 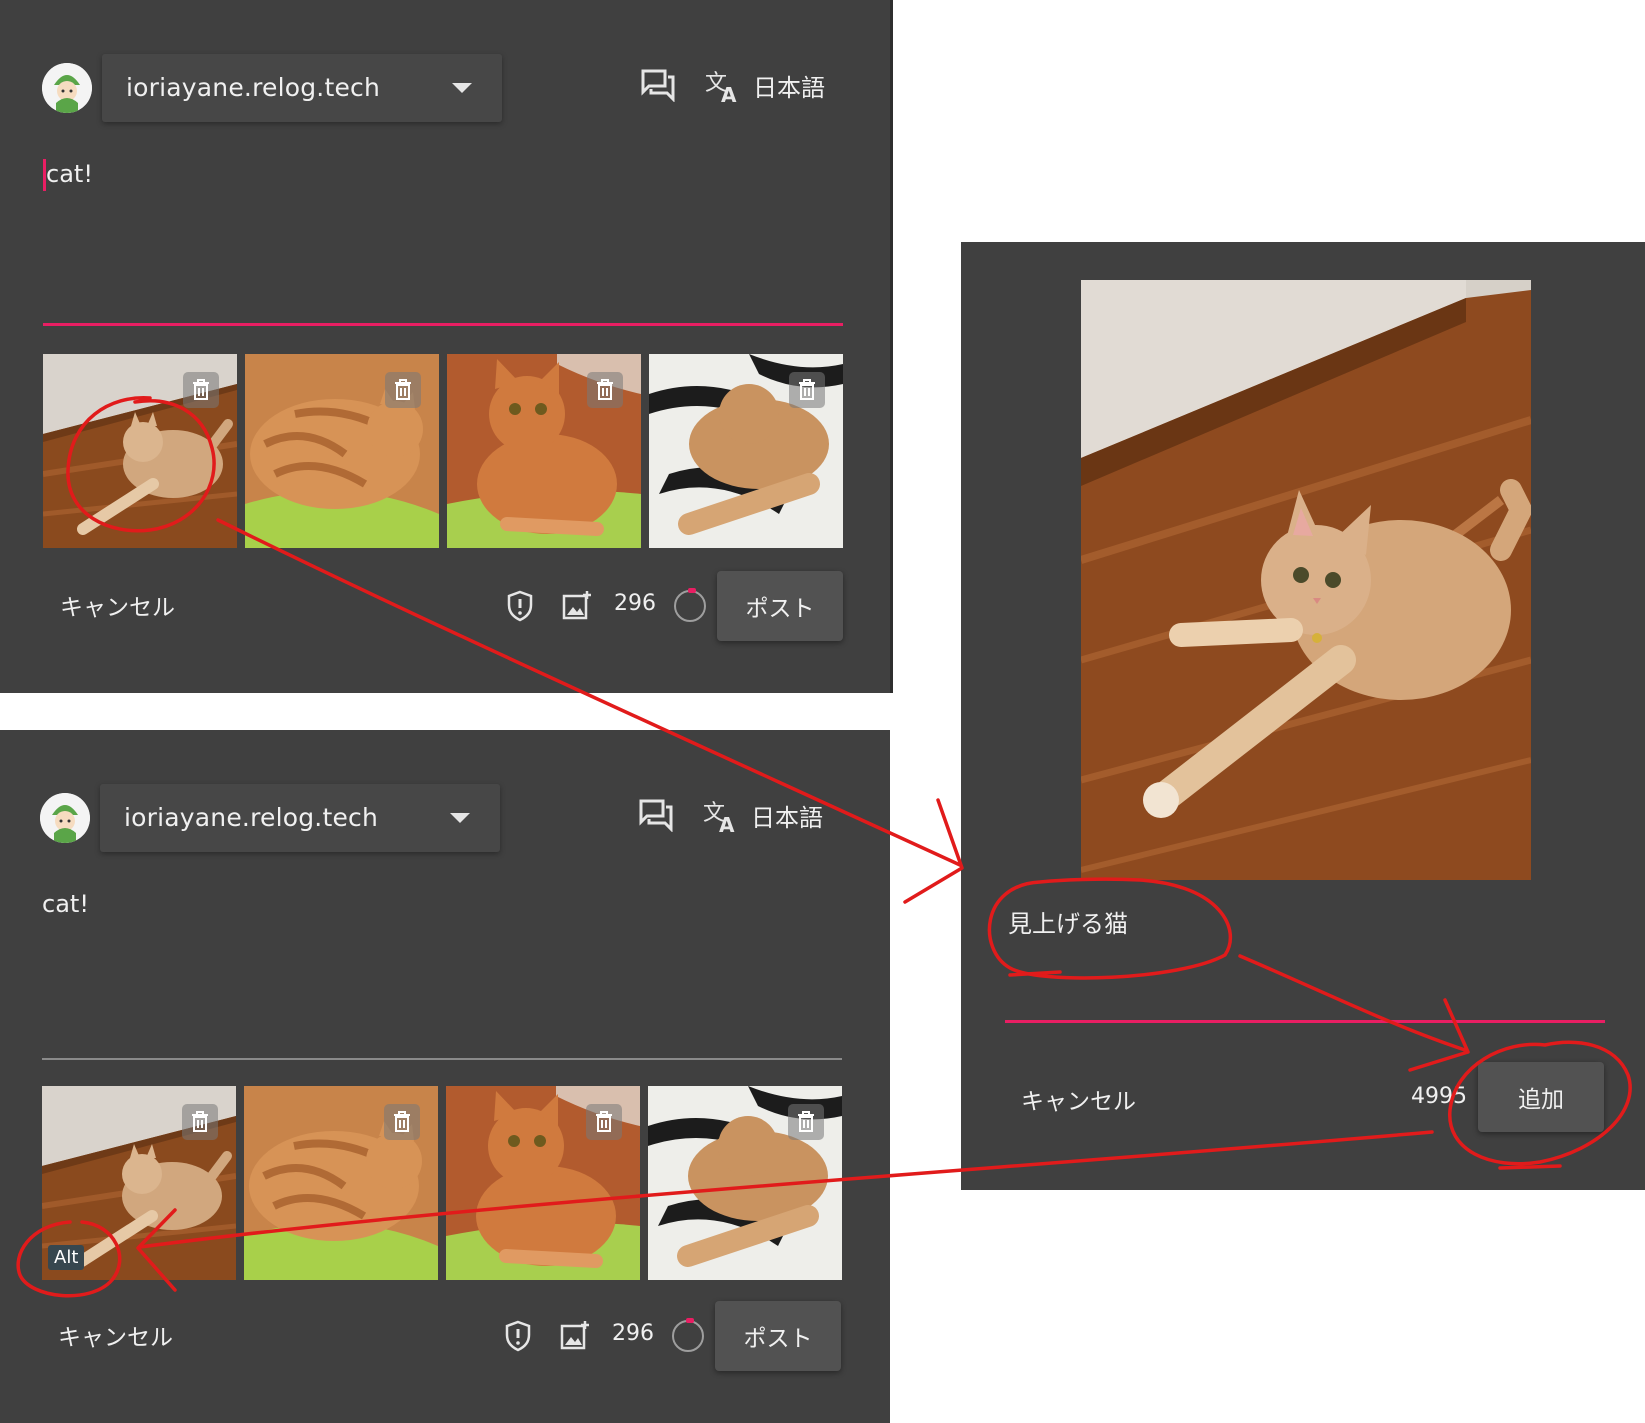 I want to click on char-counter: 4995, so click(x=1439, y=1096).